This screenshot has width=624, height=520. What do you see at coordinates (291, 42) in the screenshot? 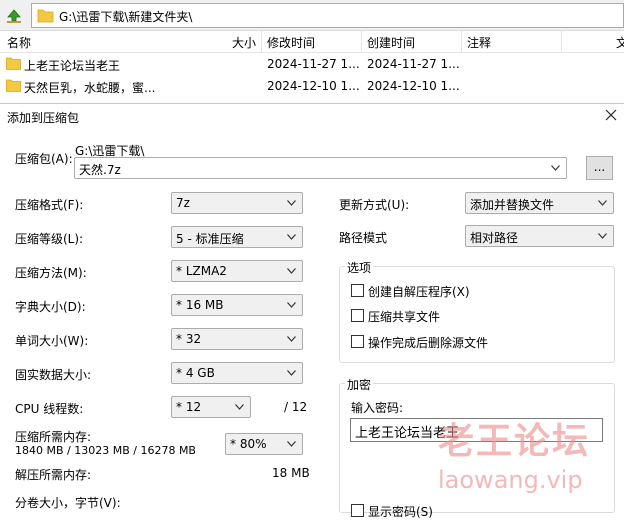
I see `column-modified: 修改时间` at bounding box center [291, 42].